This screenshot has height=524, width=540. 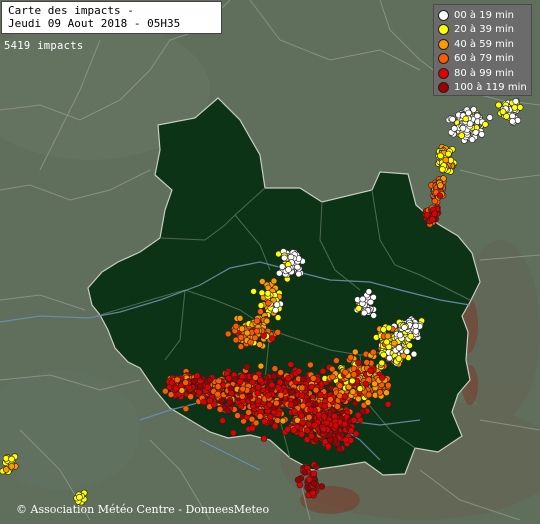 I want to click on legend-label: 80 à 99 min, so click(x=484, y=73).